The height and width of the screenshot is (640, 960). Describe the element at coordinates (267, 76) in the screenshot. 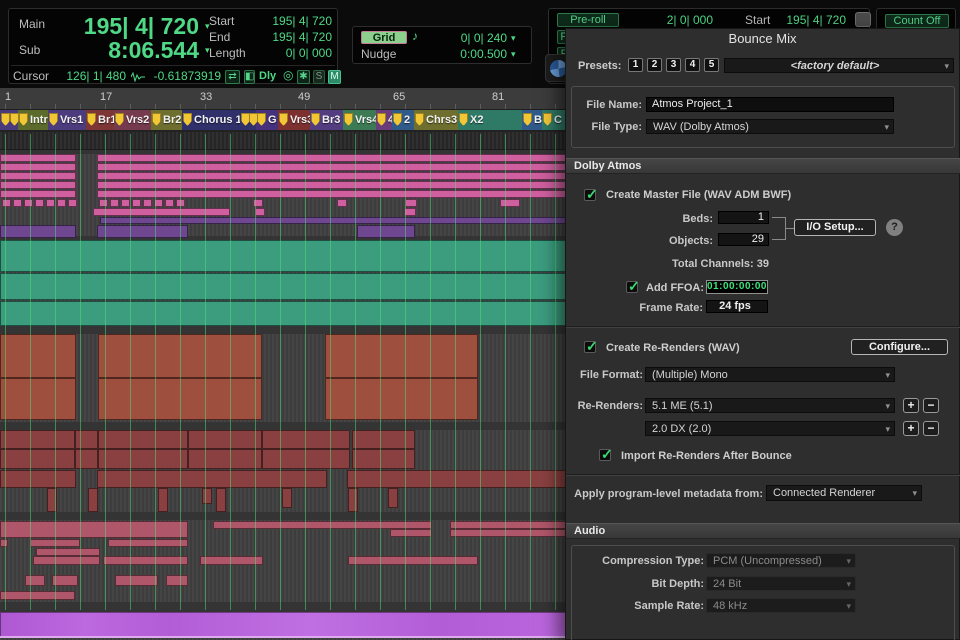

I see `delay-indicator: Dly` at that location.